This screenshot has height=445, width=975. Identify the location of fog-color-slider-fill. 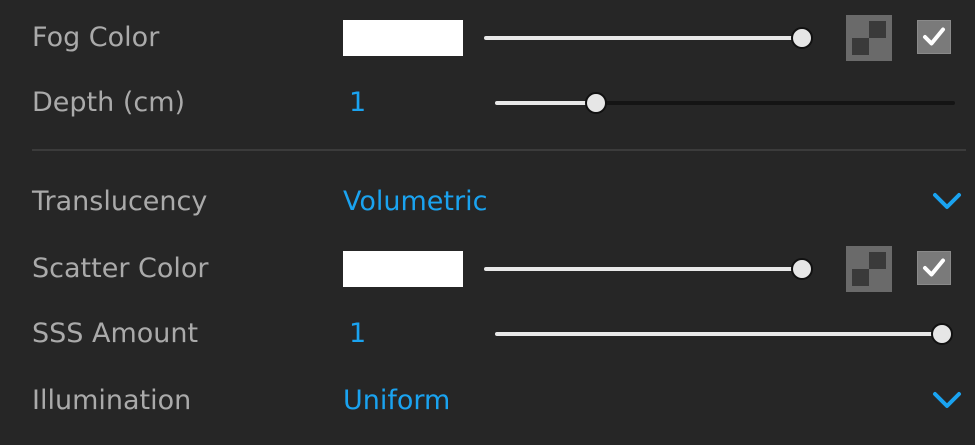
(643, 38).